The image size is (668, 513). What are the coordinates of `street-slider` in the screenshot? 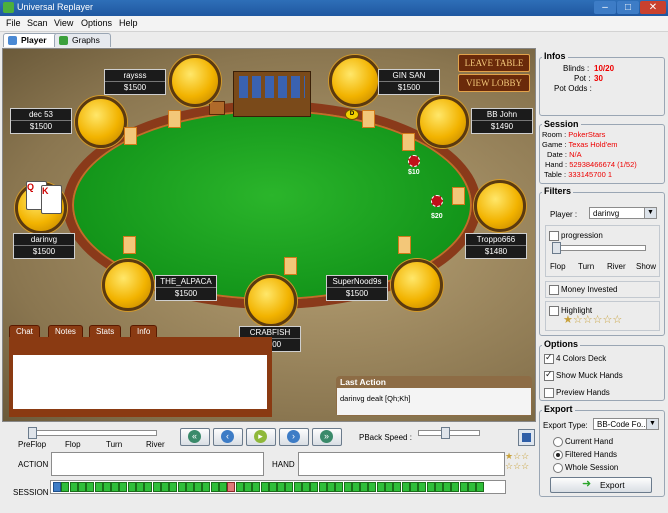 It's located at (92, 433).